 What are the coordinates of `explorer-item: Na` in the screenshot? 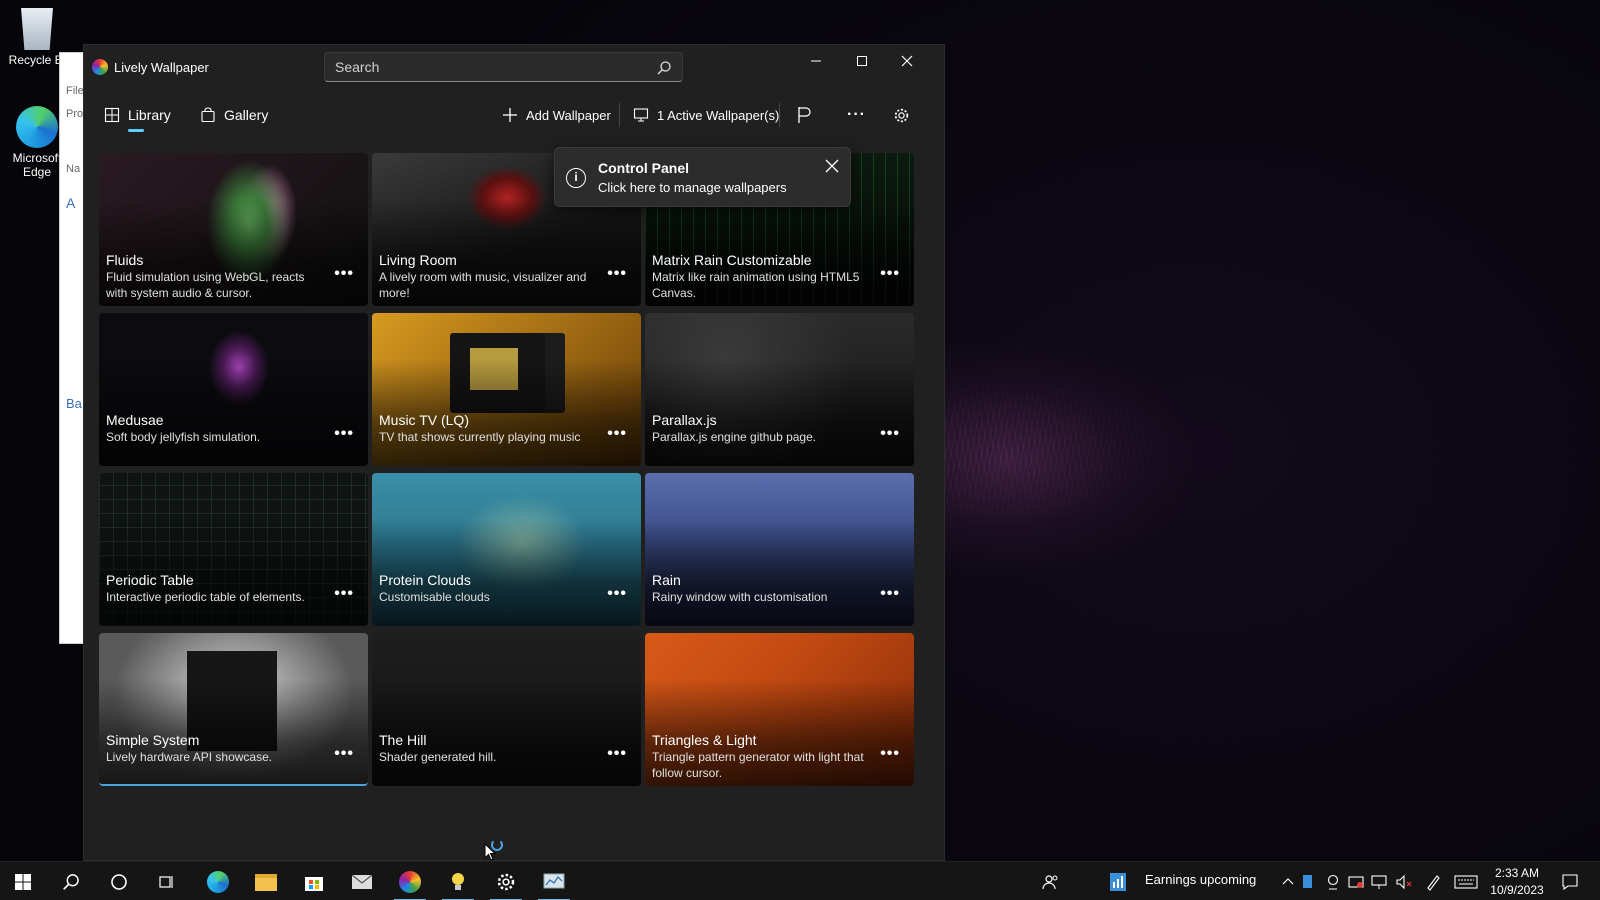 It's located at (73, 169).